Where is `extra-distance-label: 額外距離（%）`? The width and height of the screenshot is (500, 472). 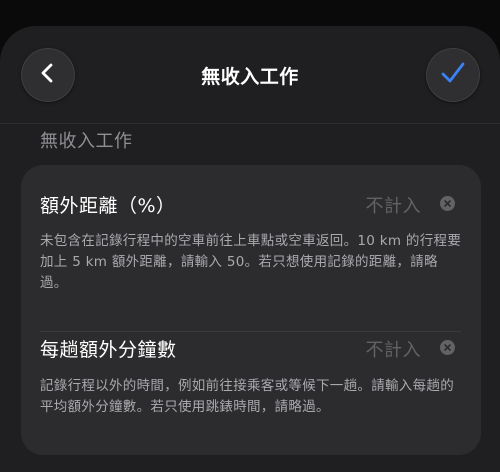 extra-distance-label: 額外距離（%） is located at coordinates (108, 206).